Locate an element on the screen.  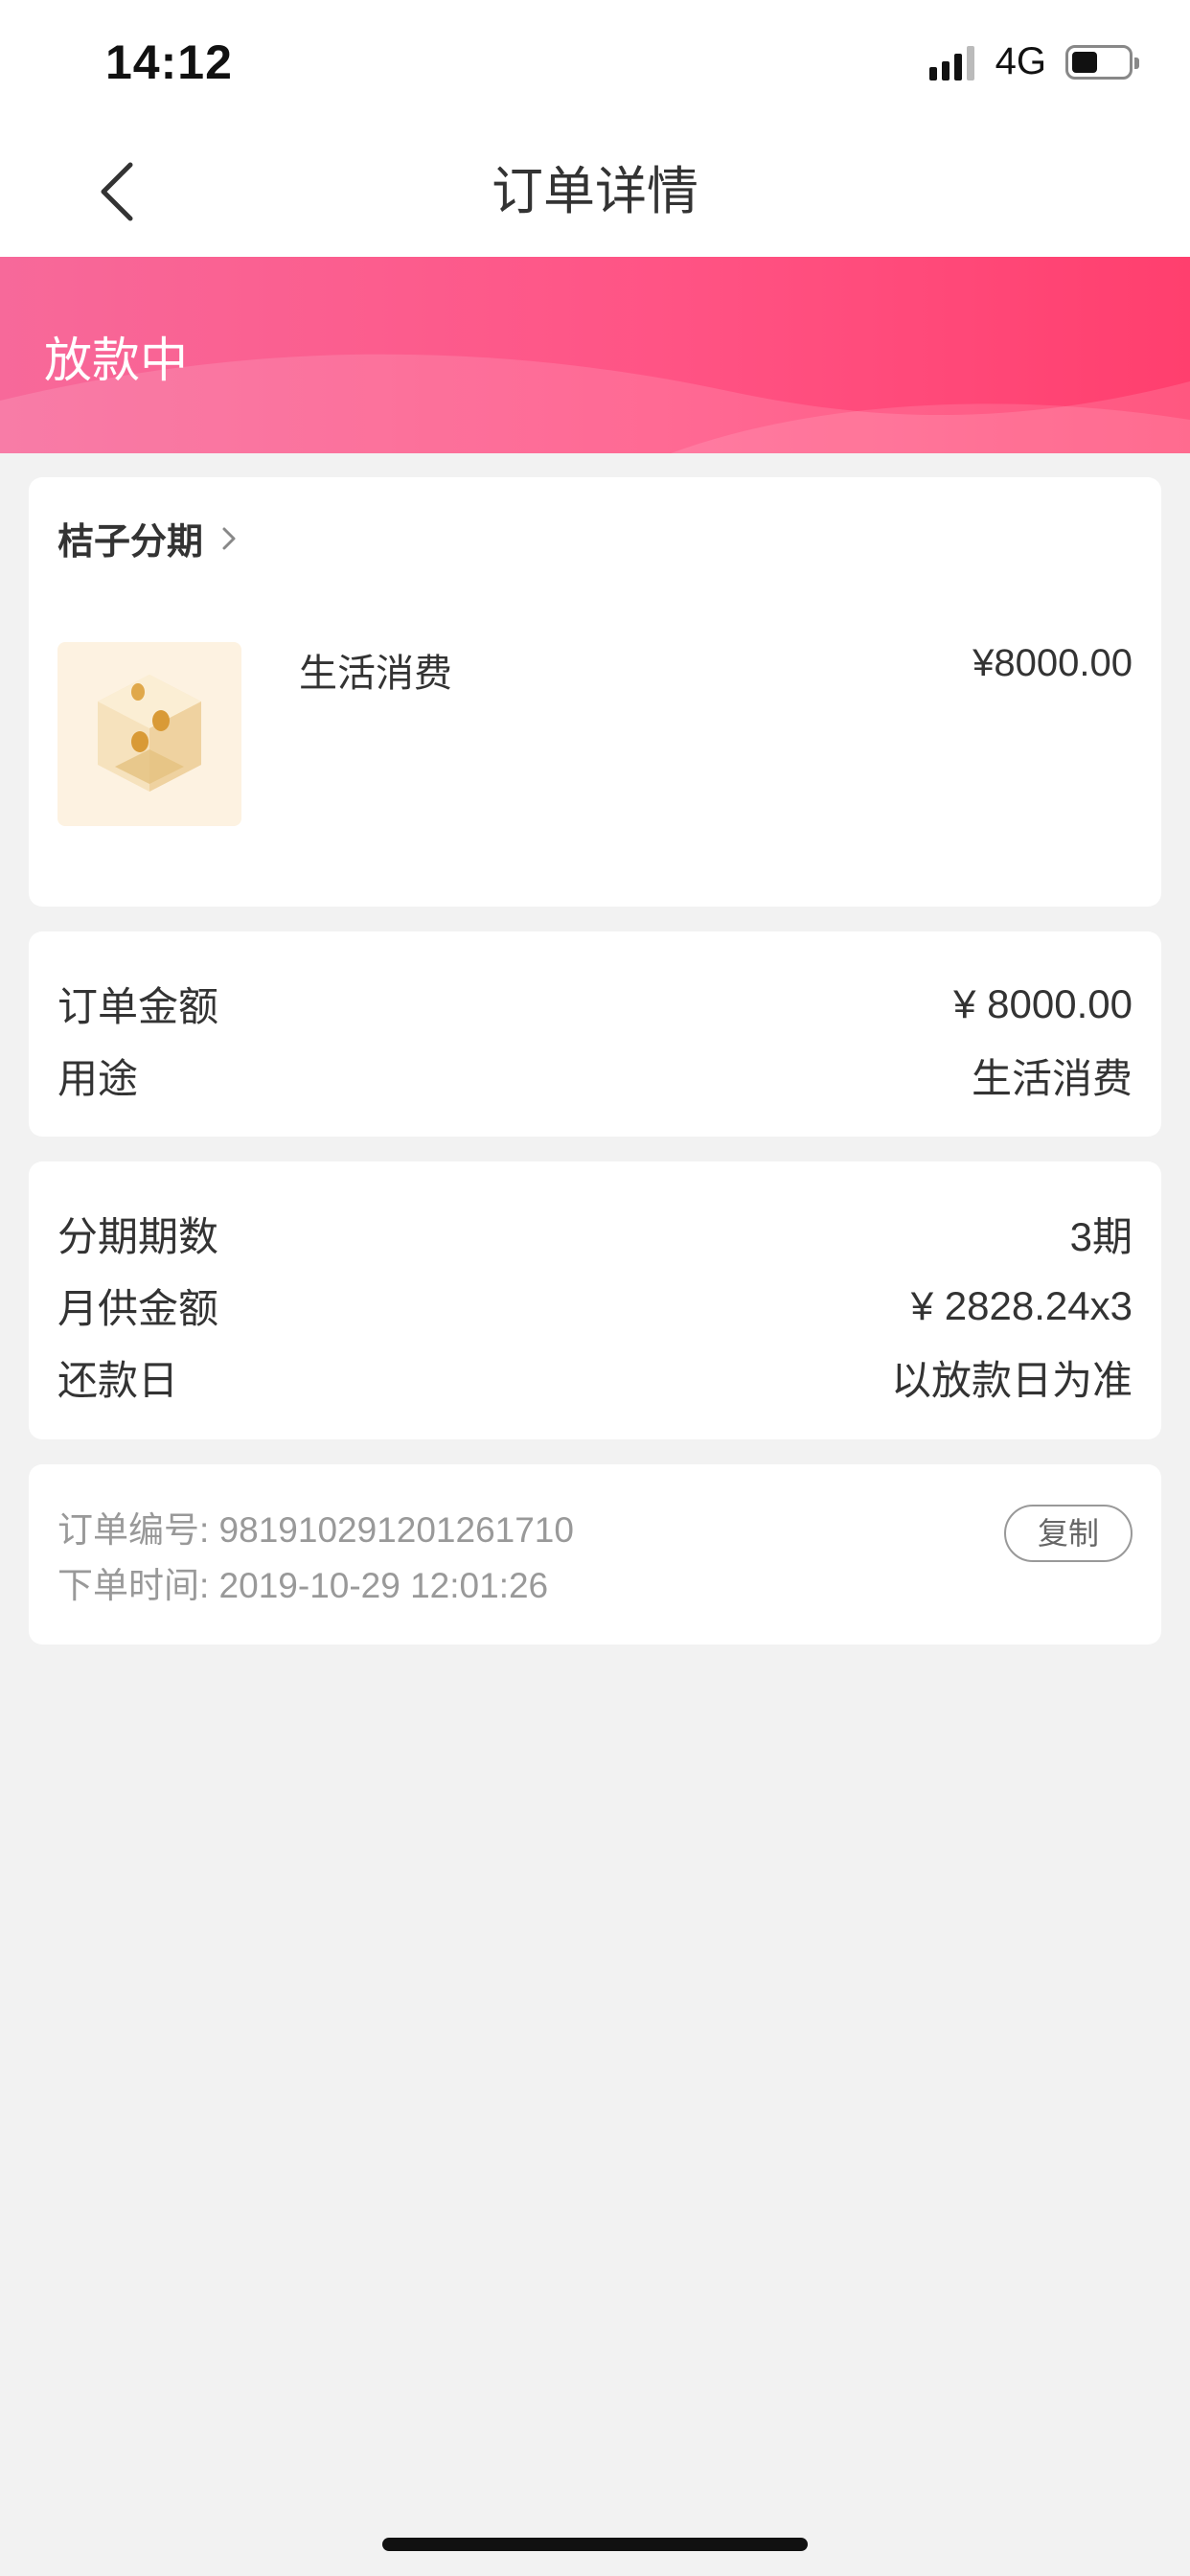
order-number: 订单编号: 981910291201261710 is located at coordinates (316, 1530).